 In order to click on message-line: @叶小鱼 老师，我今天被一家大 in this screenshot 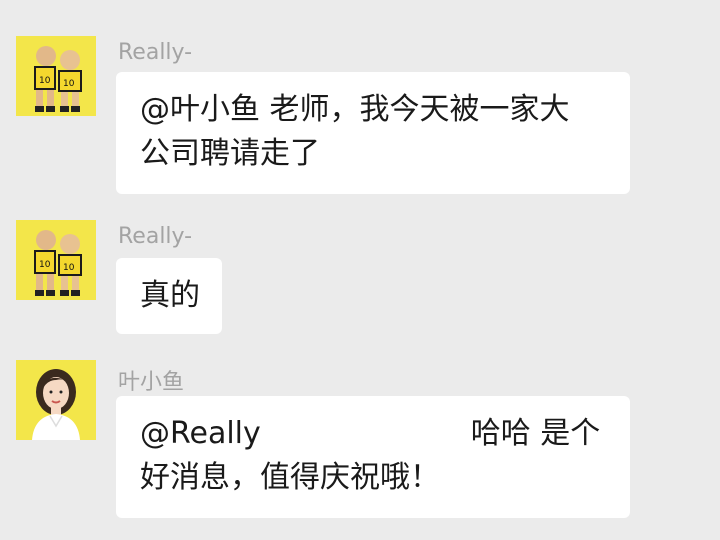, I will do `click(355, 109)`.